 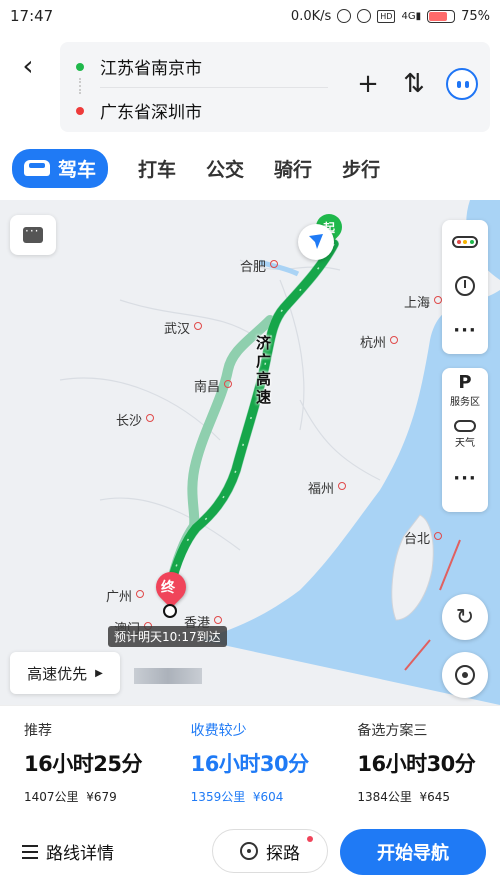 I want to click on cloud-icon, so click(x=465, y=425).